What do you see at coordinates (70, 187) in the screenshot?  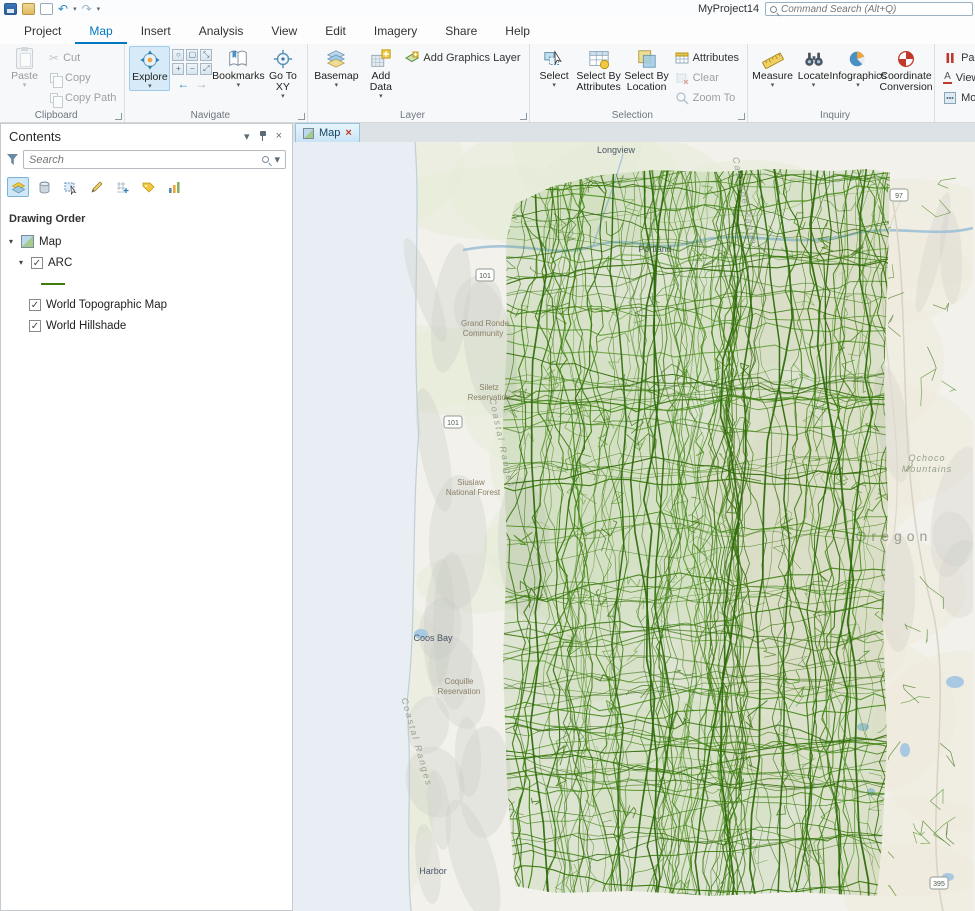 I see `list-by-selection-icon` at bounding box center [70, 187].